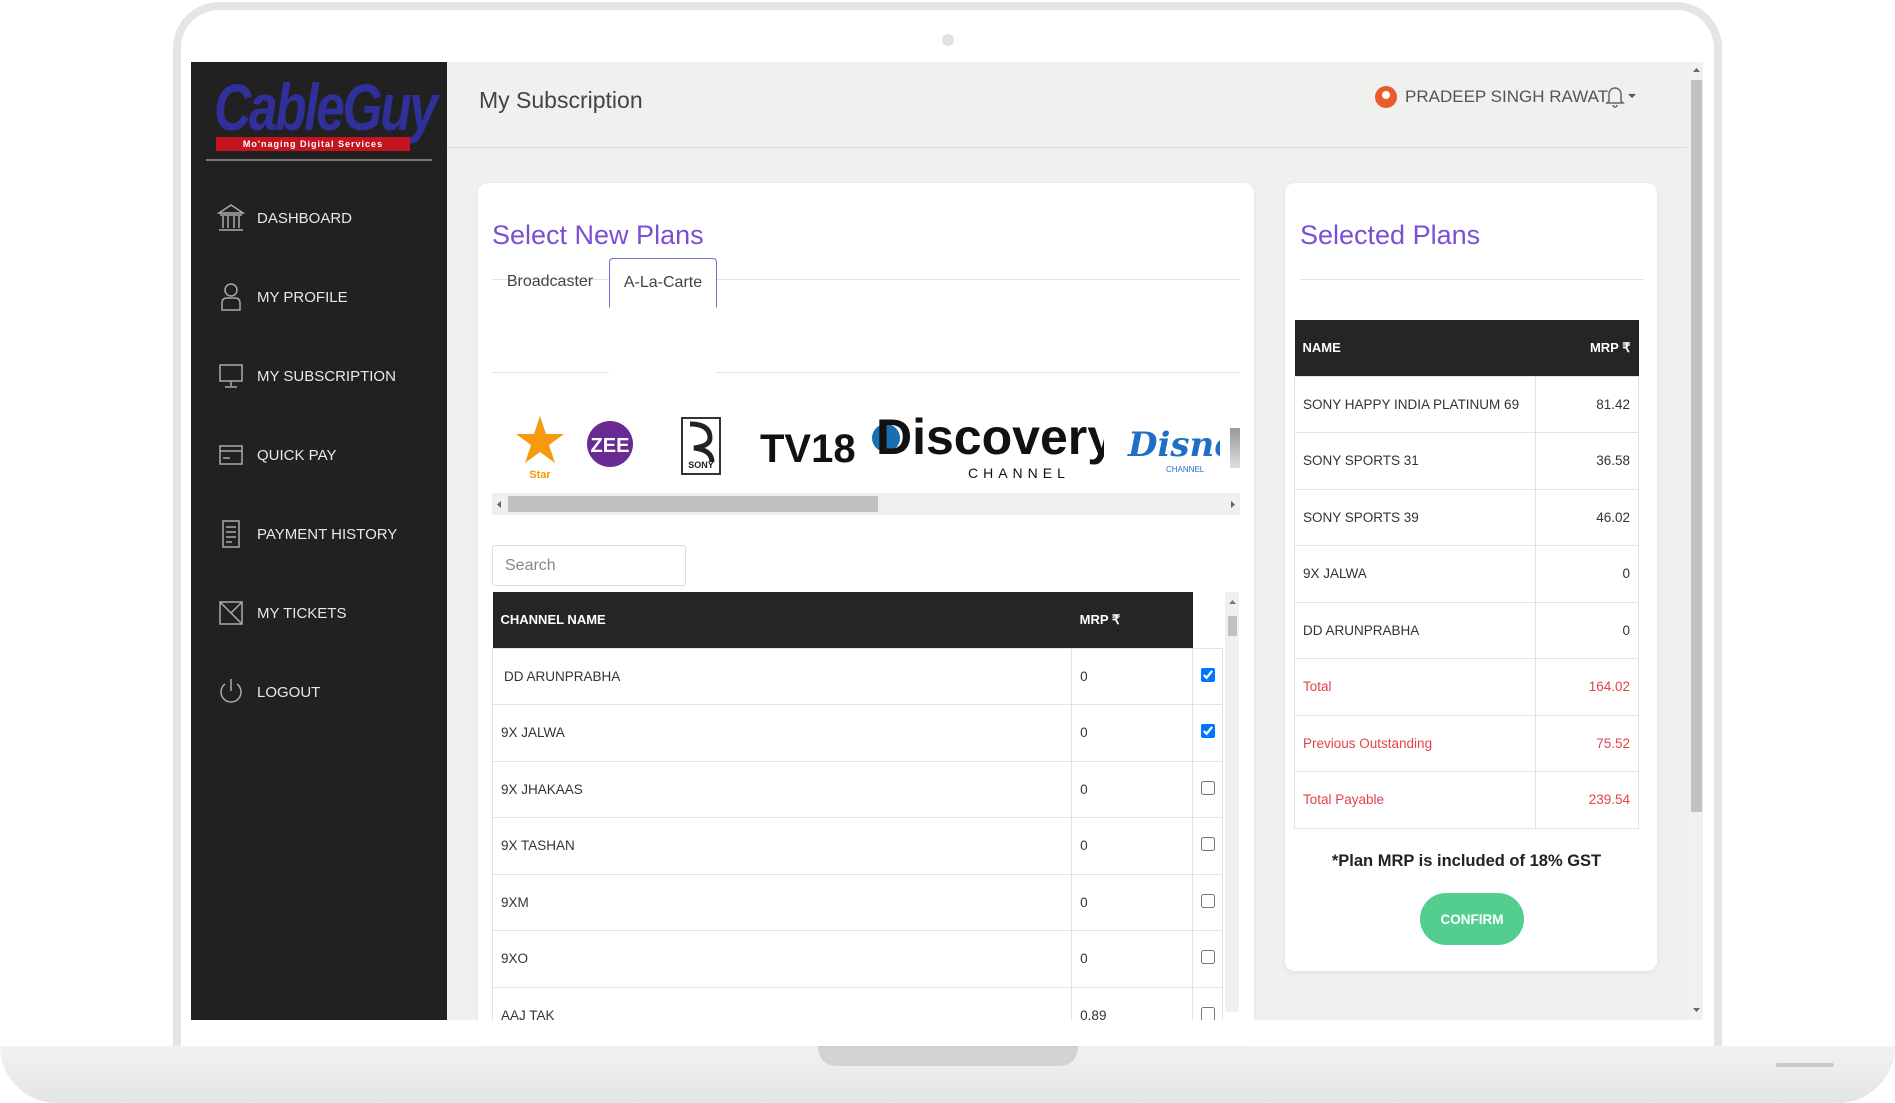  Describe the element at coordinates (1587, 461) in the screenshot. I see `plan-mrp: 36.58` at that location.